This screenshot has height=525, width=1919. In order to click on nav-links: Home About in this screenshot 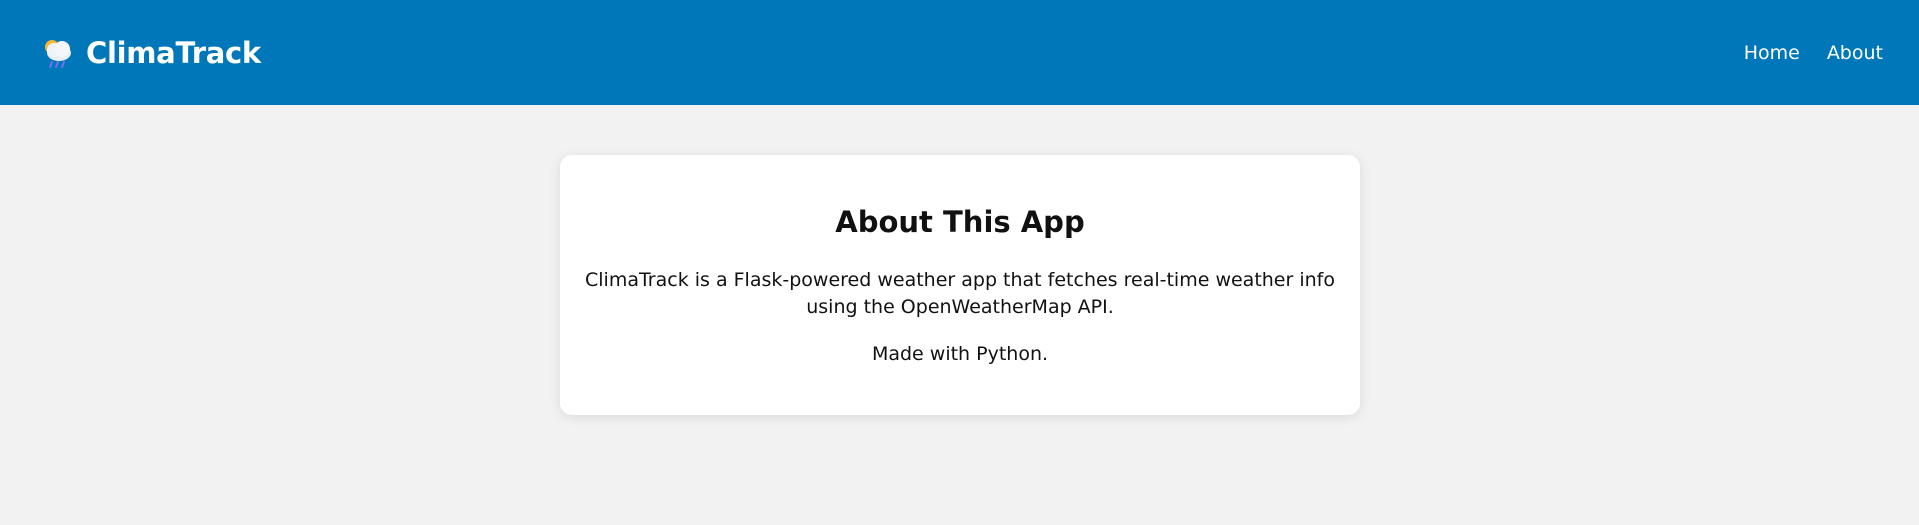, I will do `click(1800, 53)`.